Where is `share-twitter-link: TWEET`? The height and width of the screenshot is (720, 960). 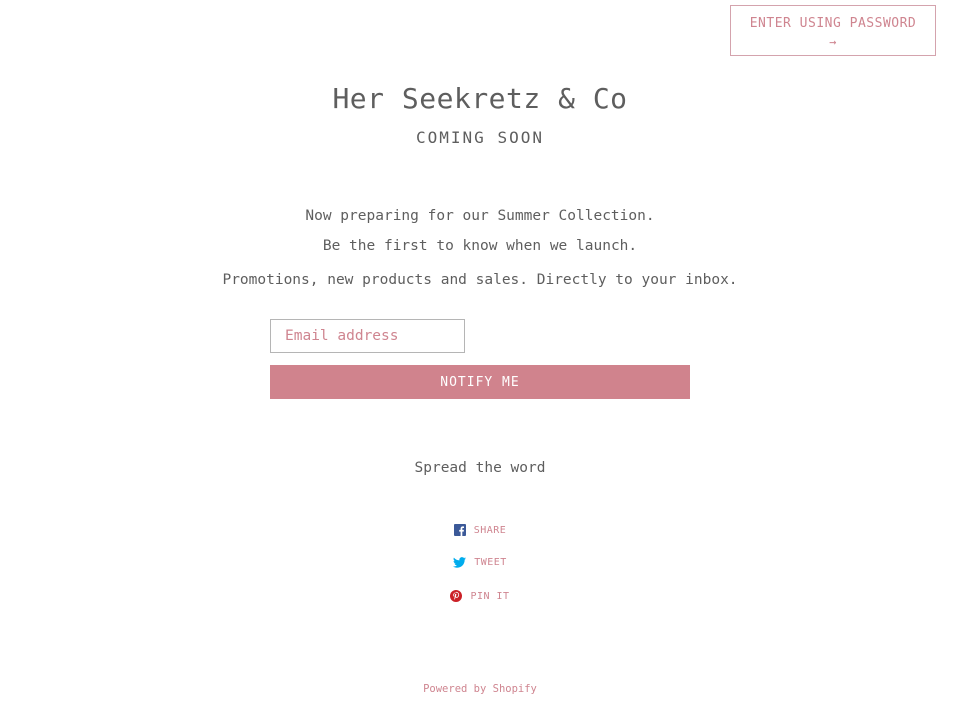
share-twitter-link: TWEET is located at coordinates (480, 562).